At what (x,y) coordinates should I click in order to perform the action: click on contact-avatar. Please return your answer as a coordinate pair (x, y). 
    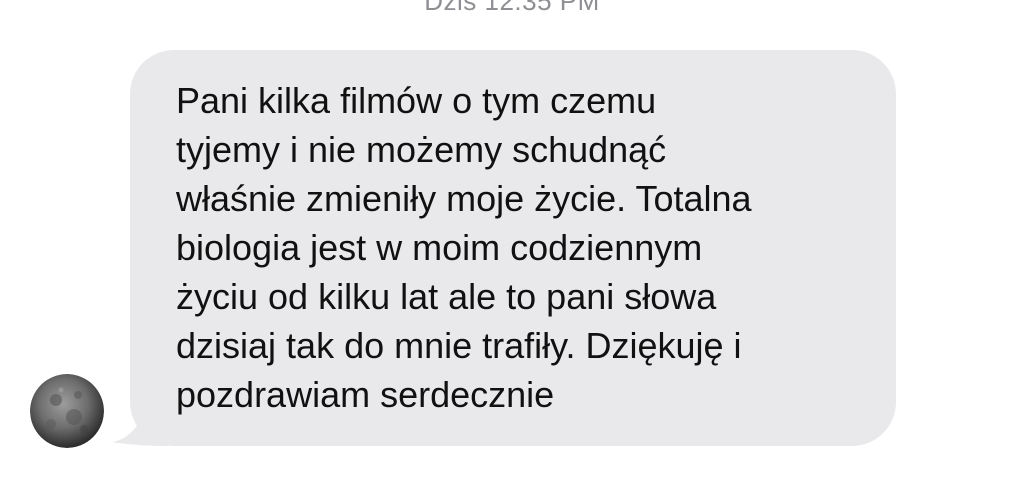
    Looking at the image, I should click on (67, 411).